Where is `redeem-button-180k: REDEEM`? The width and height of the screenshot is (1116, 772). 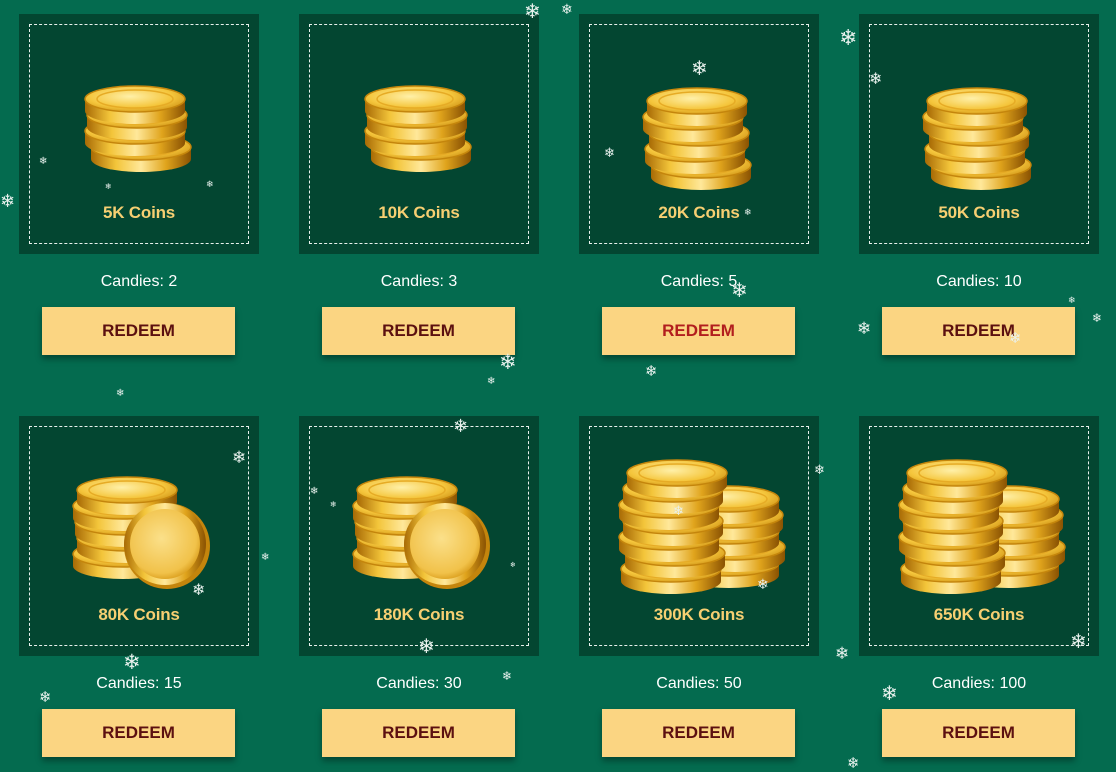
redeem-button-180k: REDEEM is located at coordinates (418, 733).